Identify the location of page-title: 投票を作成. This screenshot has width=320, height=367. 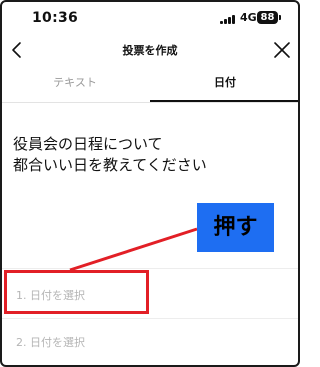
(150, 50).